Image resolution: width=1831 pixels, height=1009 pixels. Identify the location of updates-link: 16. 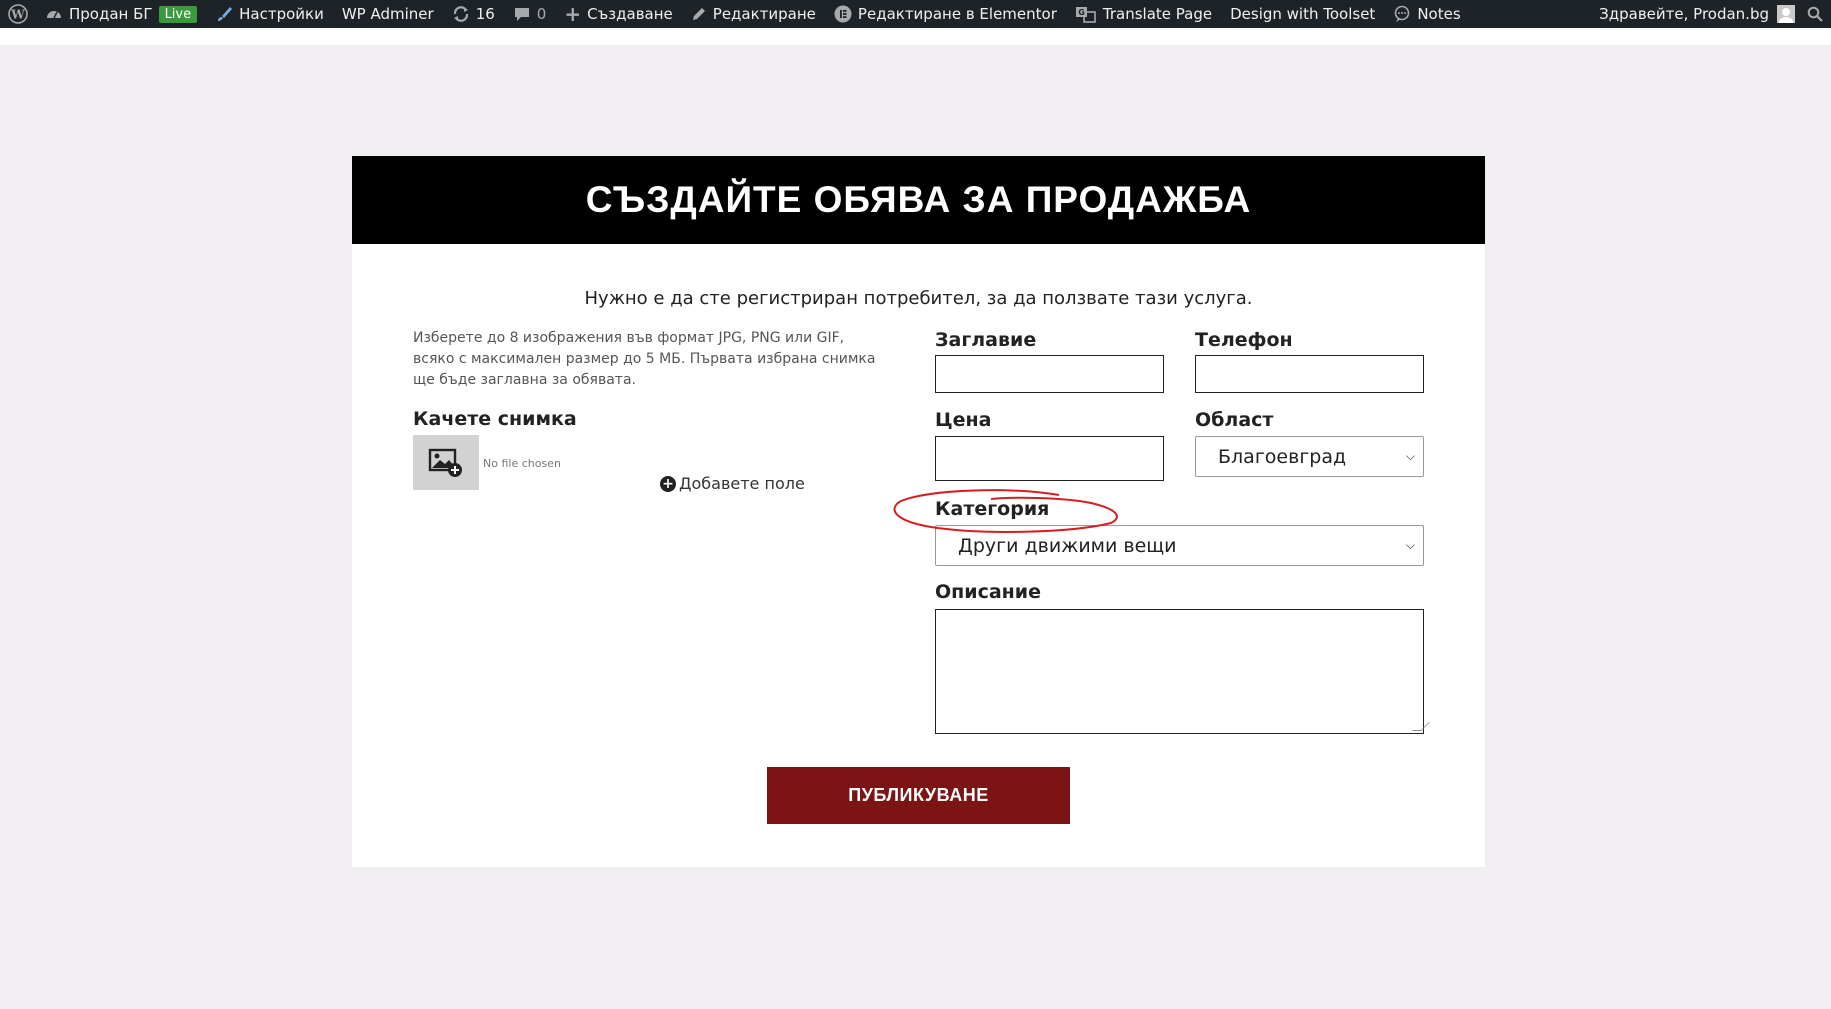
(473, 14).